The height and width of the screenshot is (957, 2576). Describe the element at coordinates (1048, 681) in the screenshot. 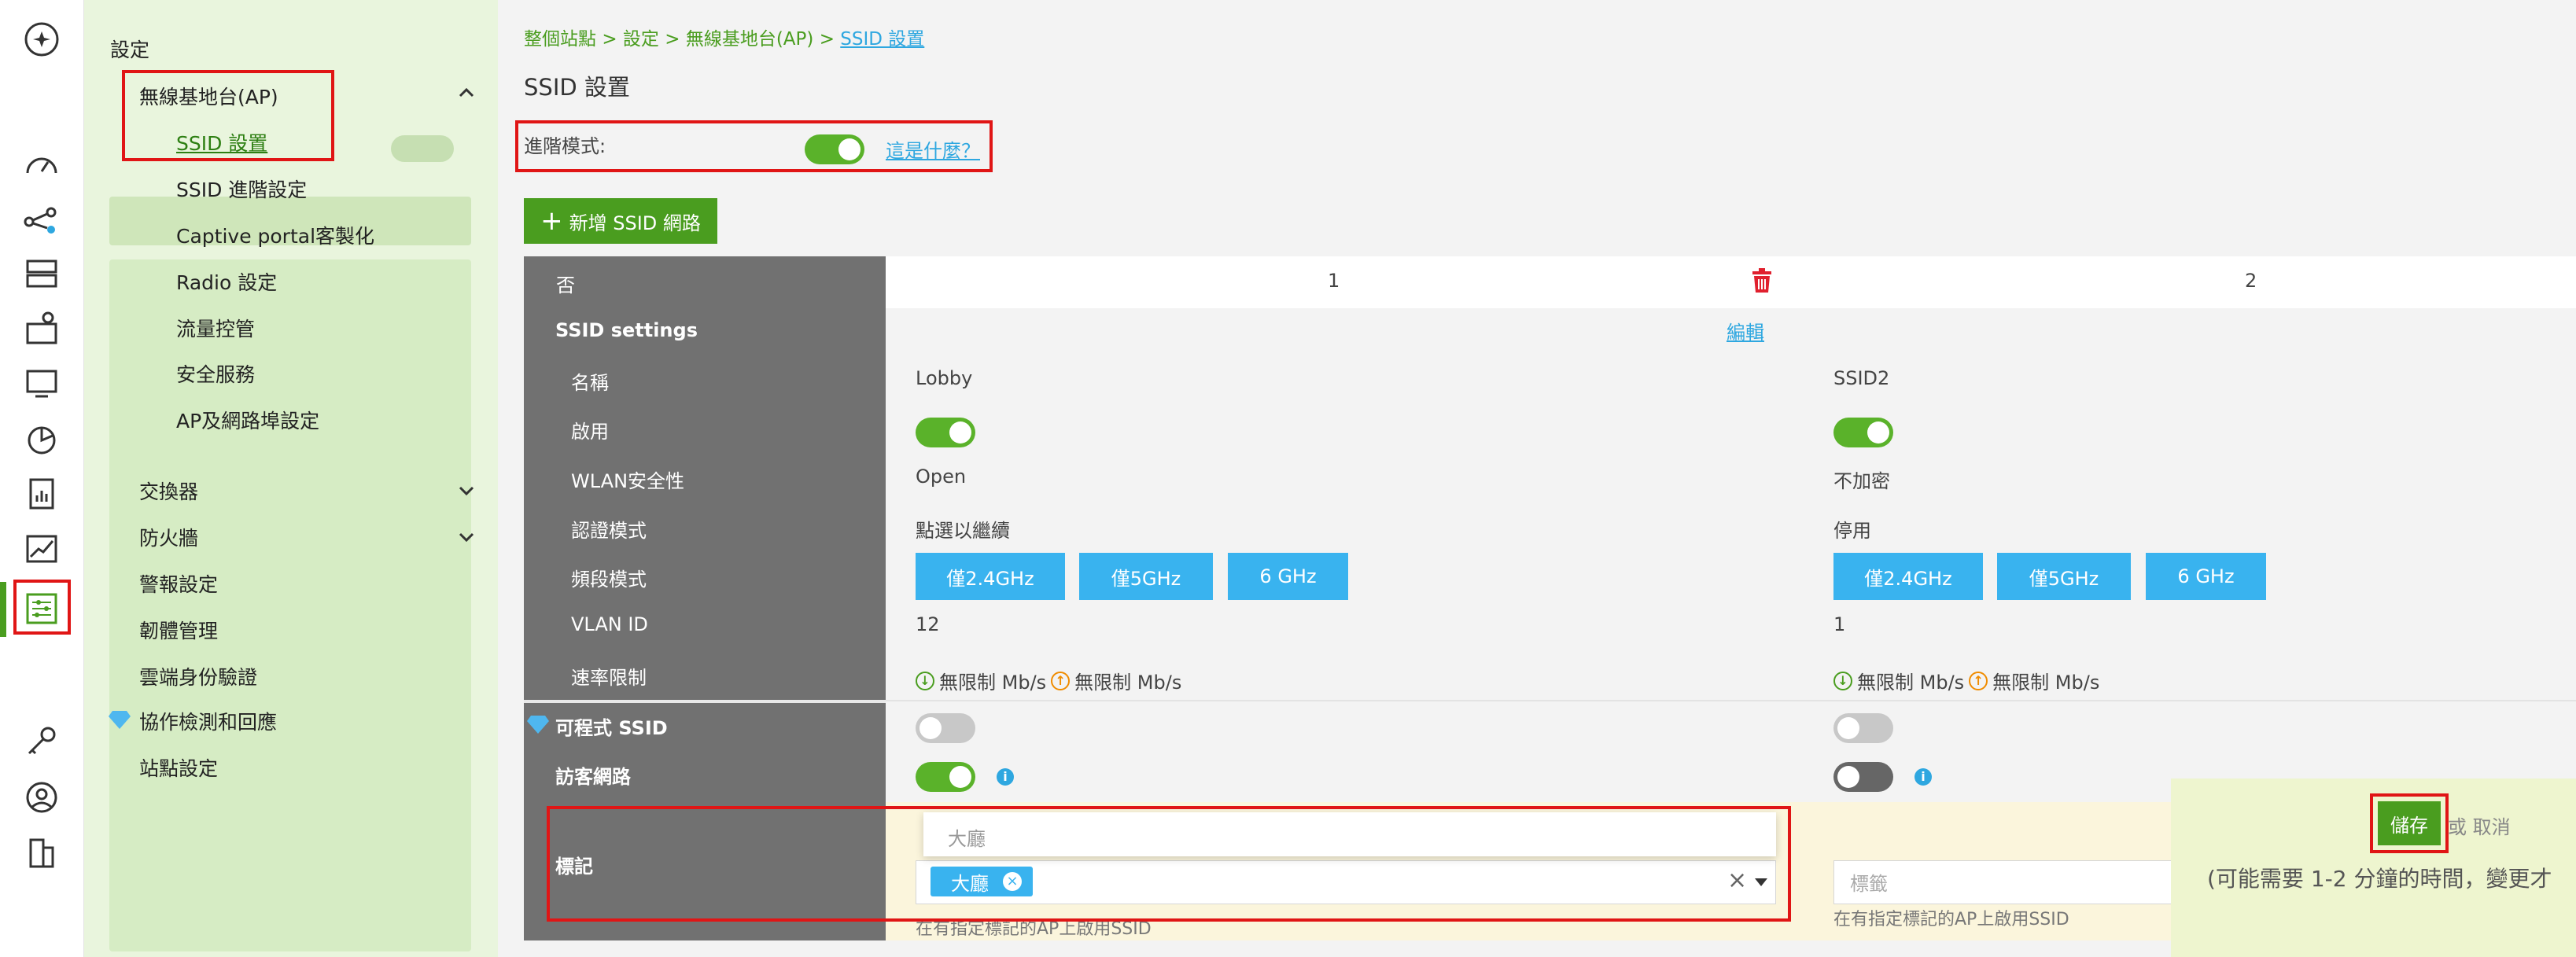

I see `ssid1-rate-limit: ↓ 無限制 Mb/s ↑ 無限制 Mb/s` at that location.